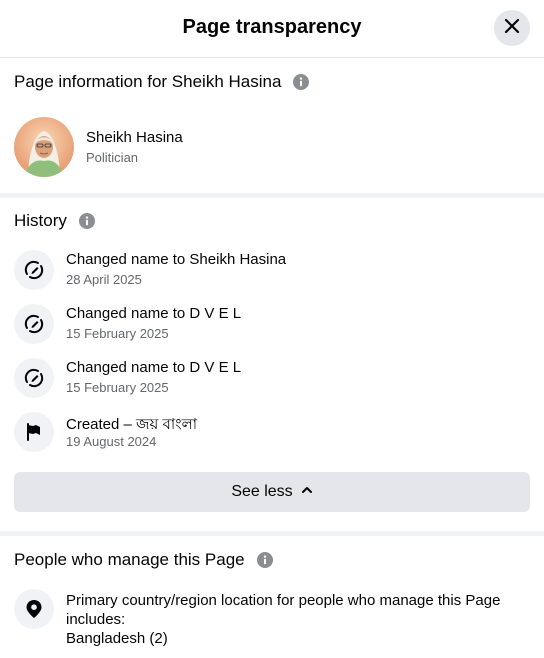  Describe the element at coordinates (134, 137) in the screenshot. I see `profile-name: Sheikh Hasina` at that location.